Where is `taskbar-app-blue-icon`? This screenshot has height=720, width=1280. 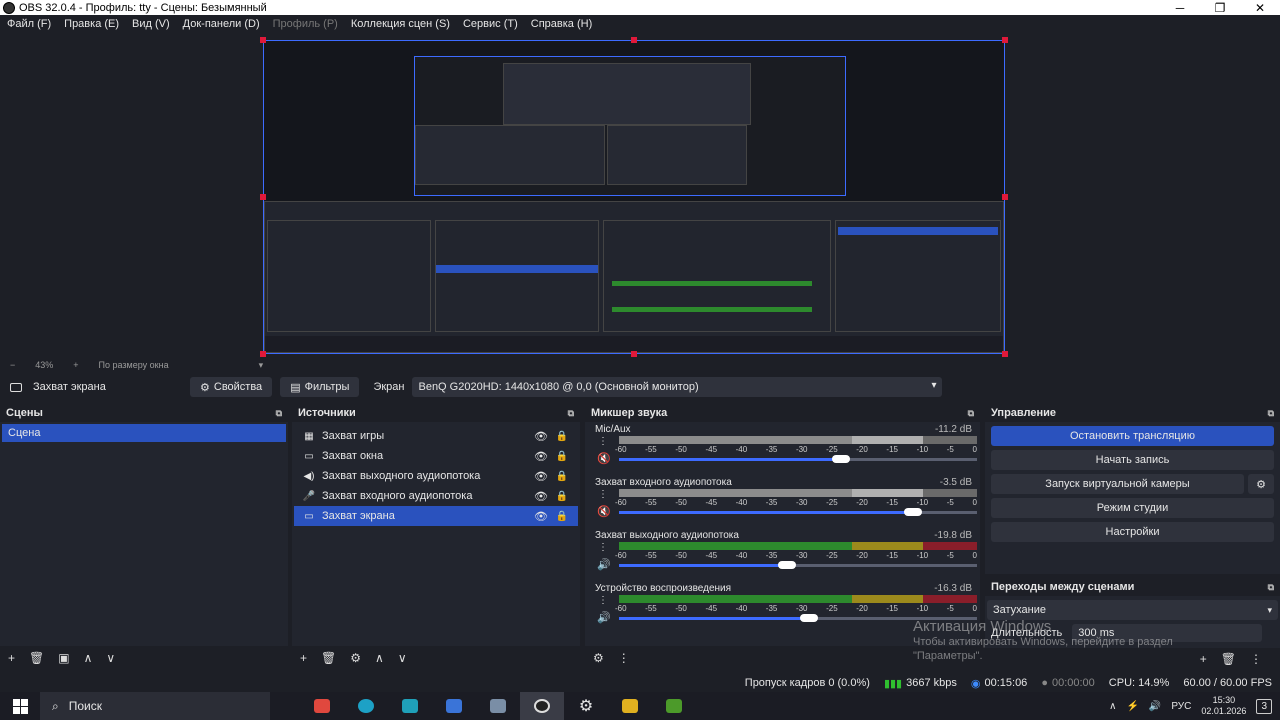
taskbar-app-blue-icon is located at coordinates (454, 706).